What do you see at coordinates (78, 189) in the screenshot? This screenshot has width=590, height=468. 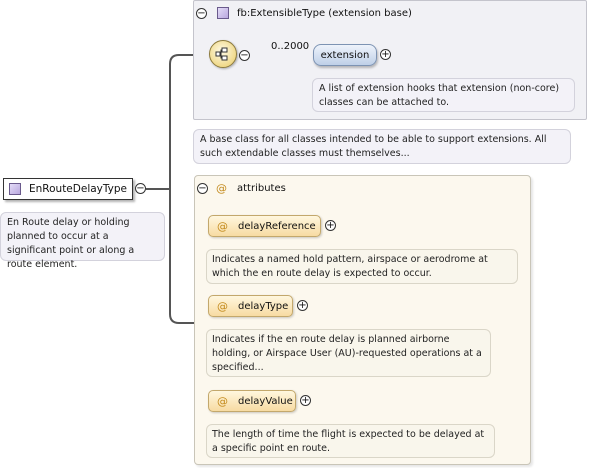 I see `root-type-name: EnRouteDelayType` at bounding box center [78, 189].